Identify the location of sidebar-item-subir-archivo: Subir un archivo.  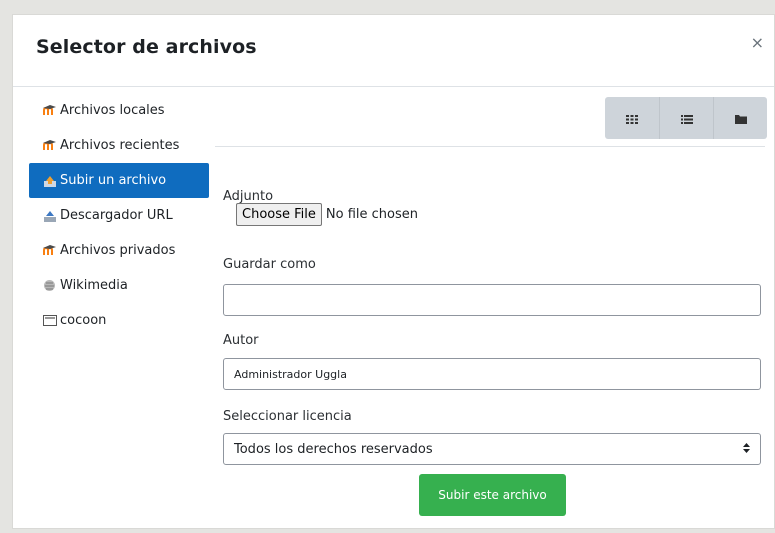
(119, 180).